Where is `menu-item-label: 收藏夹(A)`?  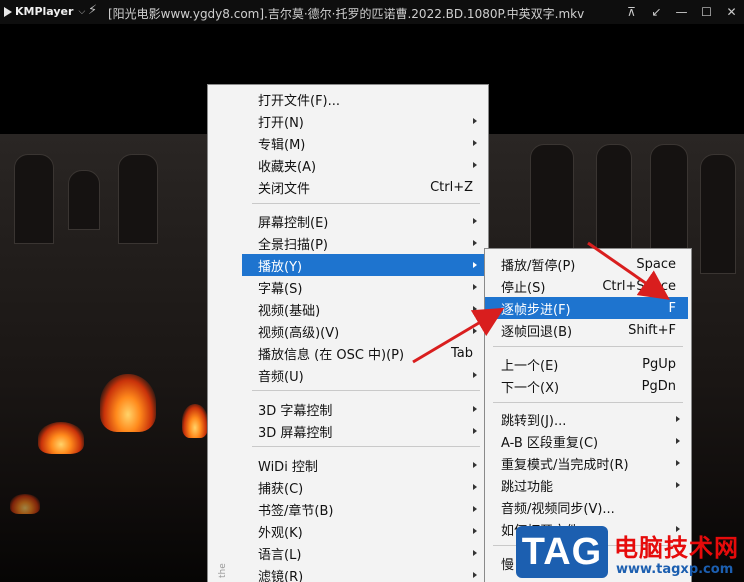 menu-item-label: 收藏夹(A) is located at coordinates (287, 167).